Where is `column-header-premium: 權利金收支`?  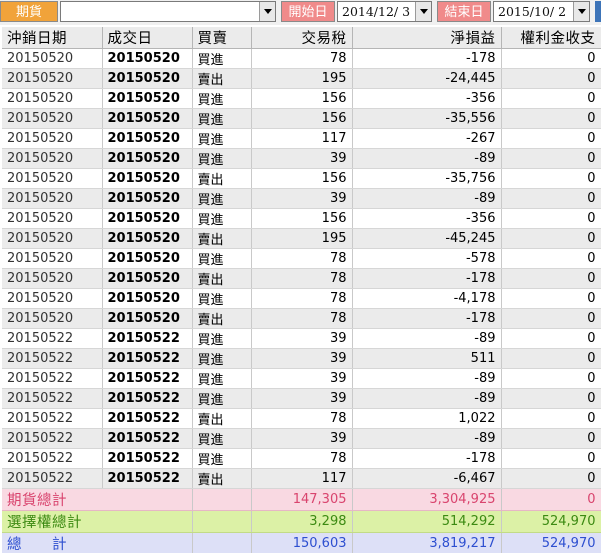 column-header-premium: 權利金收支 is located at coordinates (551, 38).